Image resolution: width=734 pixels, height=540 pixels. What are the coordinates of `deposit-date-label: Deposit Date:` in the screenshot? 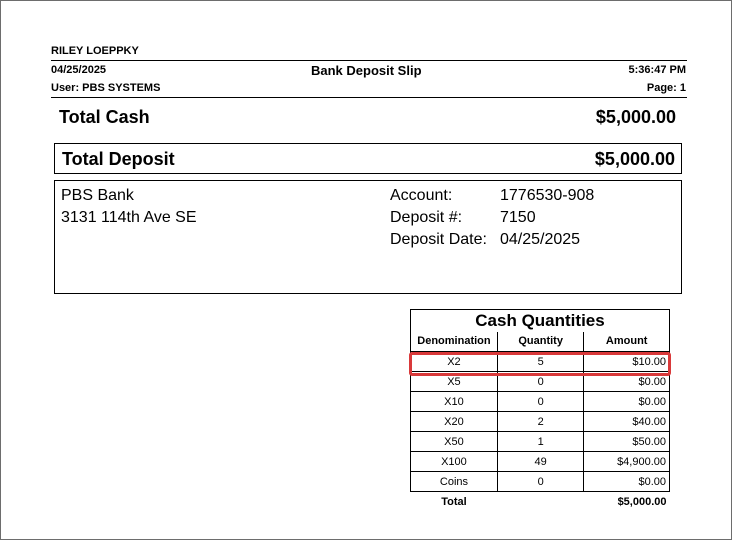 It's located at (438, 239).